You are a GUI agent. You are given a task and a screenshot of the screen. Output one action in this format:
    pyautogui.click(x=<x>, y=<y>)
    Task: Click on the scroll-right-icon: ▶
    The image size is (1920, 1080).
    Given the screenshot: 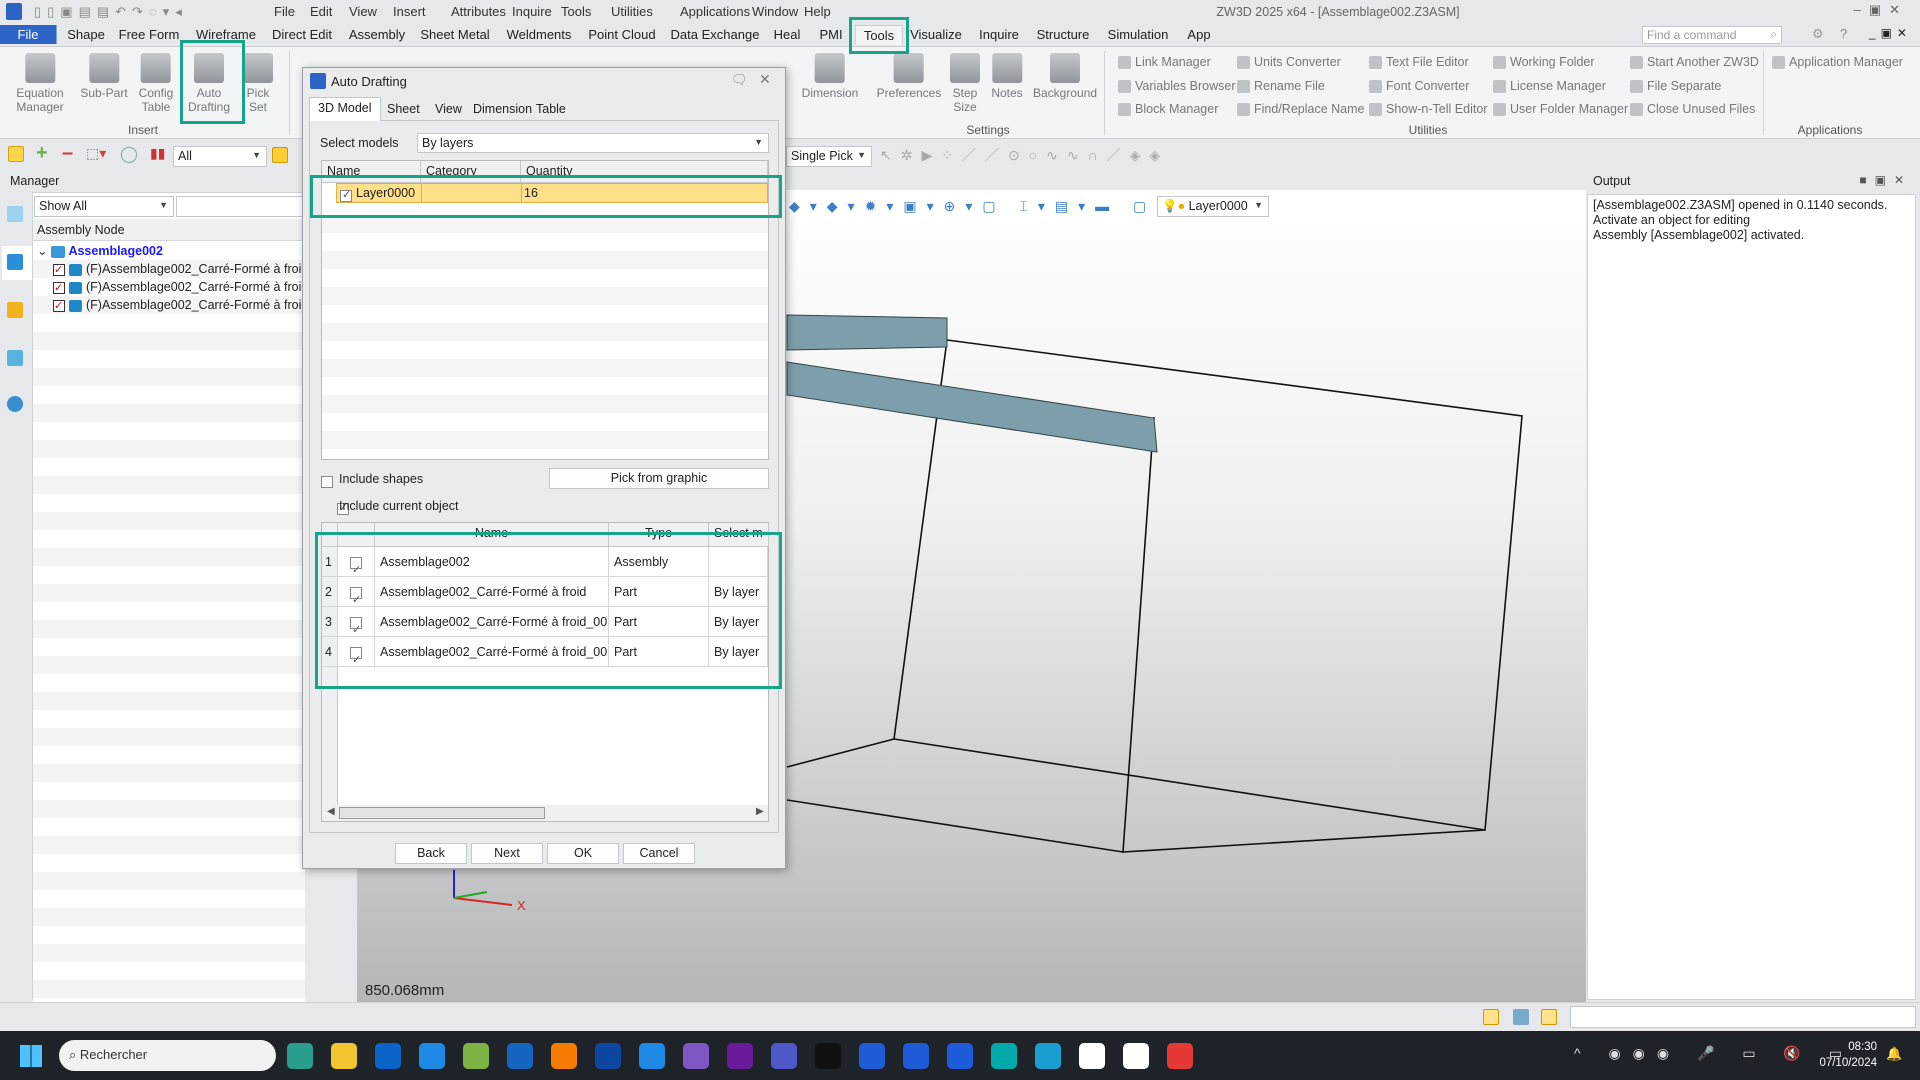 What is the action you would take?
    pyautogui.click(x=760, y=811)
    